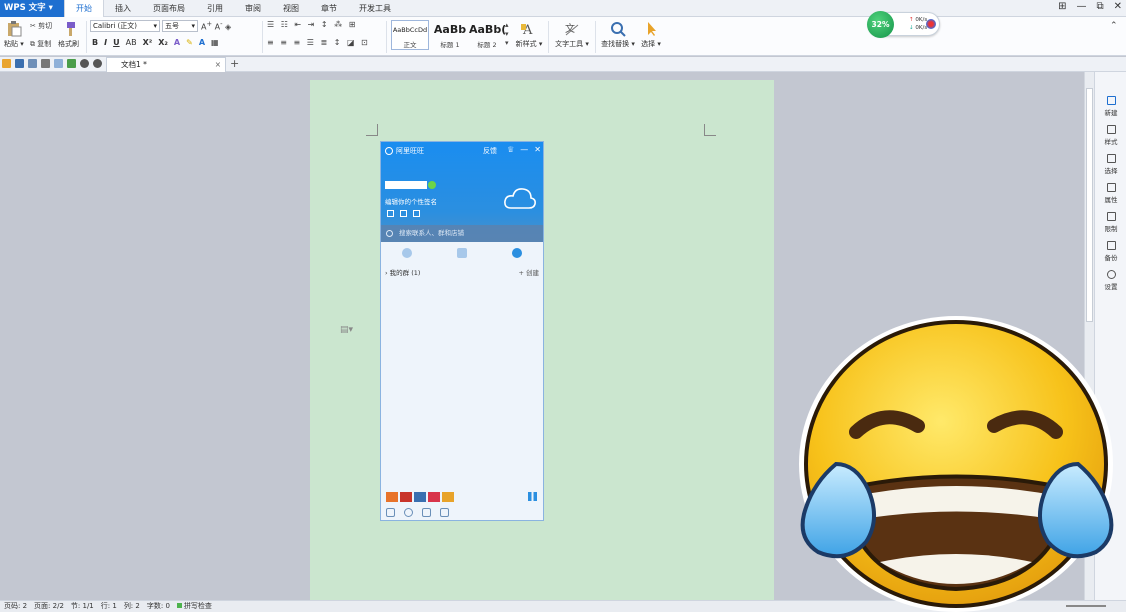 This screenshot has width=1126, height=612. I want to click on style-heading1: AaBb 标题 1, so click(450, 35).